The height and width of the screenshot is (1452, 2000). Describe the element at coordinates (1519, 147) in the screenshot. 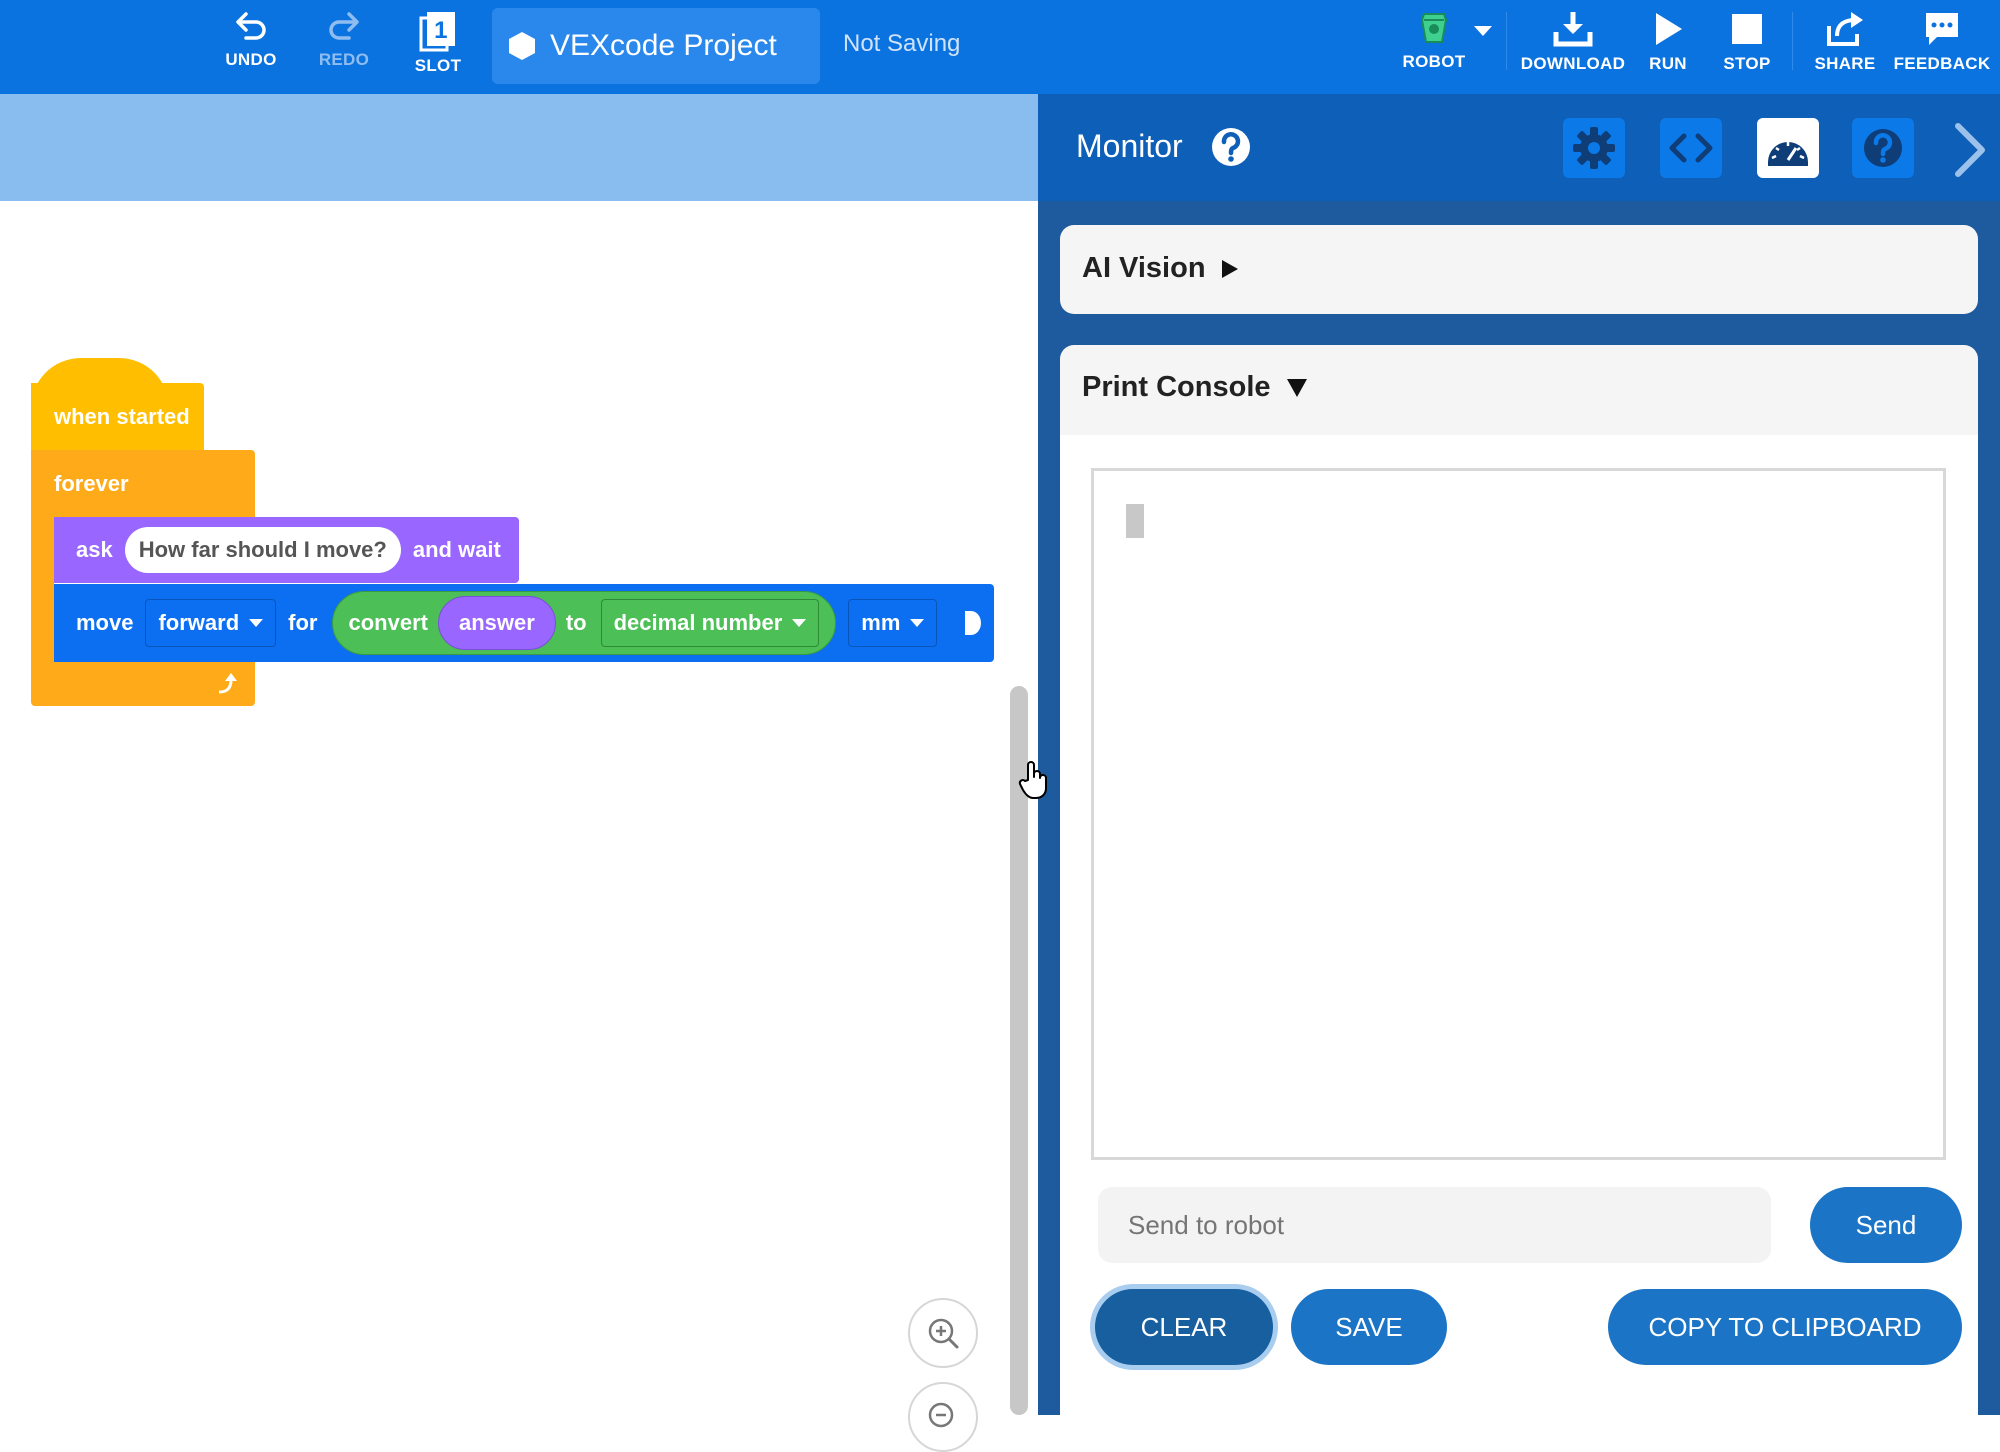

I see `monitor-header: Monitor` at that location.